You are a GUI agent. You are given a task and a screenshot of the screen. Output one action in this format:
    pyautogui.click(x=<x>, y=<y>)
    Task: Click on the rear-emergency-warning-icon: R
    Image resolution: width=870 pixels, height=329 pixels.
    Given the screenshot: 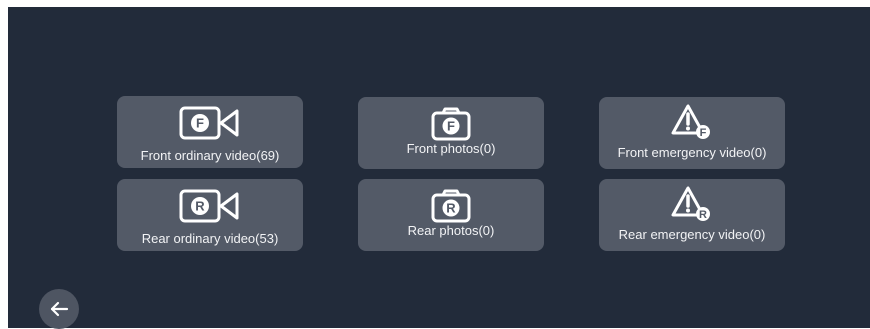 What is the action you would take?
    pyautogui.click(x=692, y=204)
    